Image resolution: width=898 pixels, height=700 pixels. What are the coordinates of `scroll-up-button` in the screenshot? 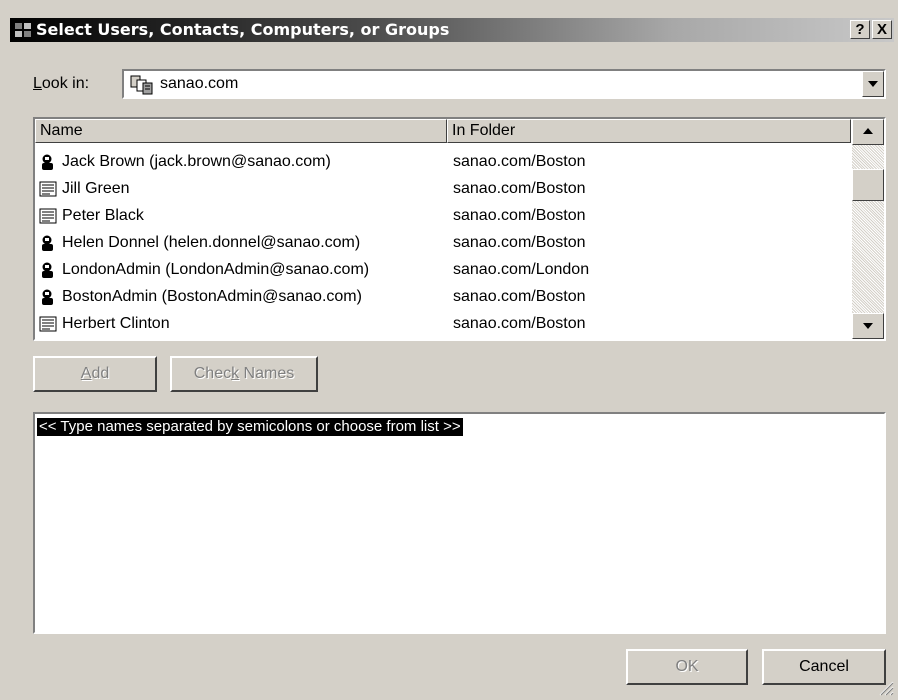 It's located at (868, 132).